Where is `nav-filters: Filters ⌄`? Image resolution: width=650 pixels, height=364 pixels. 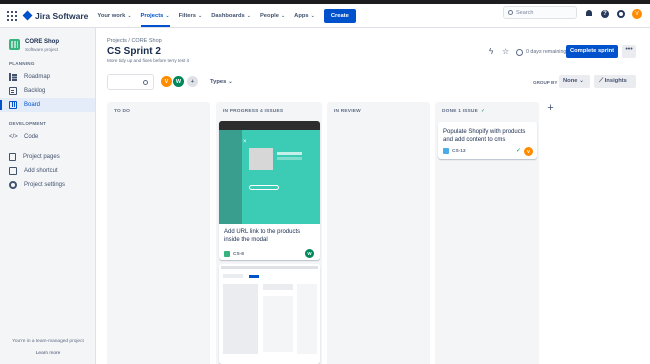 nav-filters: Filters ⌄ is located at coordinates (191, 16).